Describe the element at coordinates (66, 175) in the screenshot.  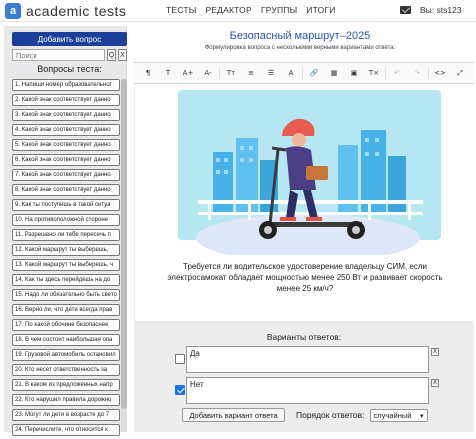
I see `question-list-item: 7. Какой знак соответствует данно` at that location.